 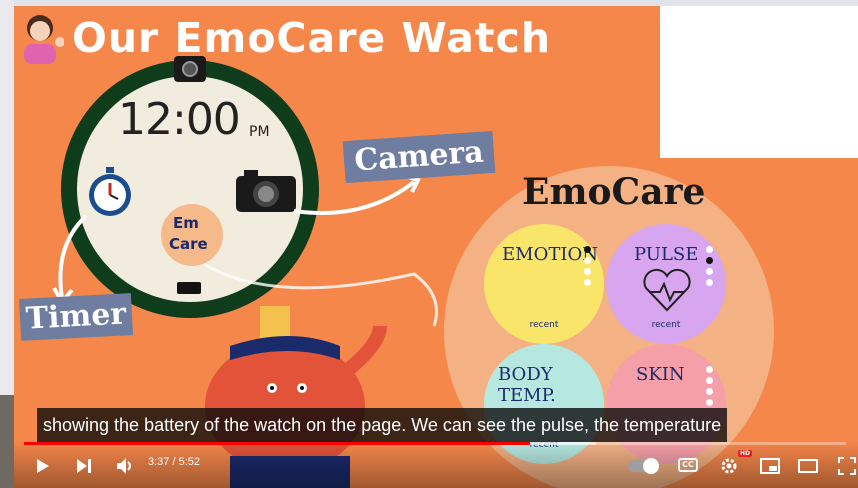 What do you see at coordinates (277, 443) in the screenshot?
I see `played-bar` at bounding box center [277, 443].